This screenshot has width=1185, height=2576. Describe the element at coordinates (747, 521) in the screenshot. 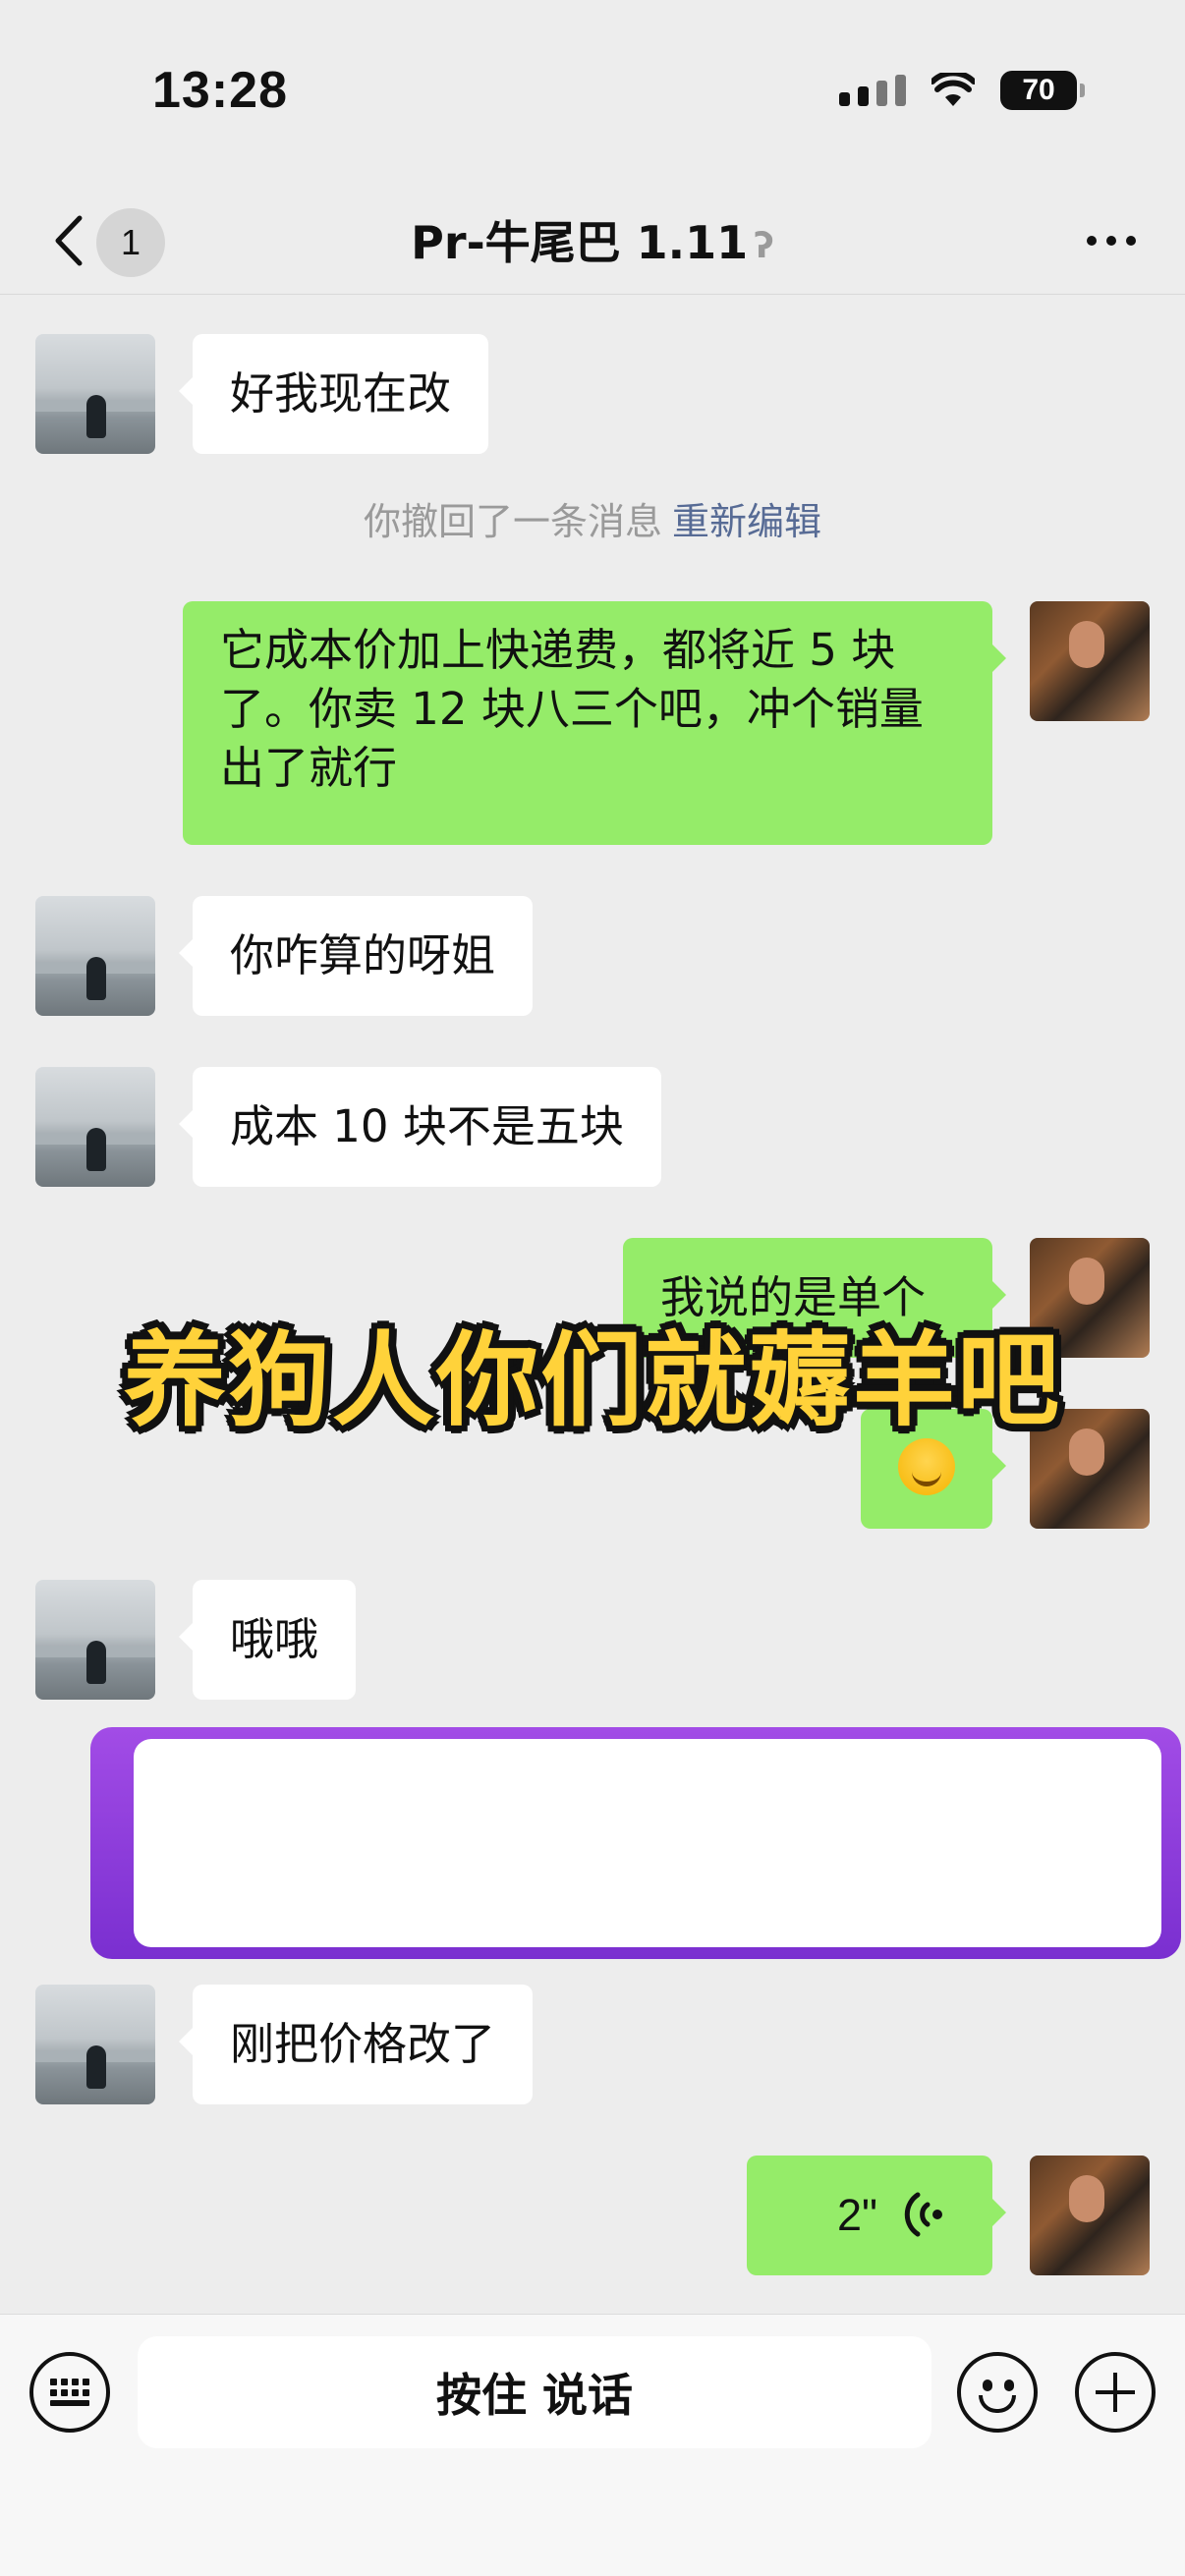

I see `re-edit-link: 重新编辑` at that location.